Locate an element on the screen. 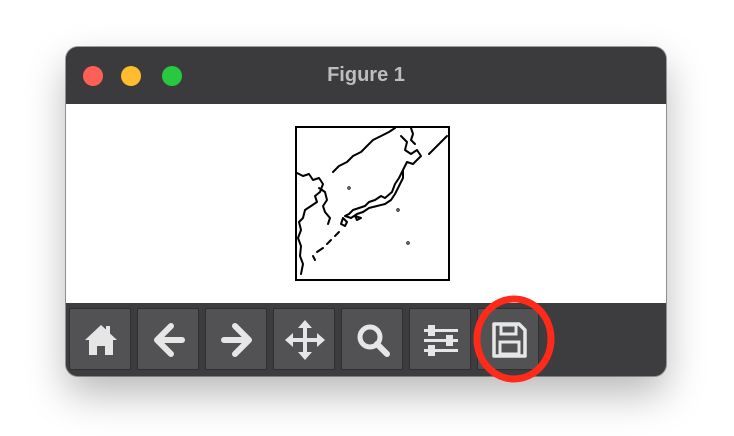 This screenshot has height=436, width=734. configure-subplots-button is located at coordinates (440, 339).